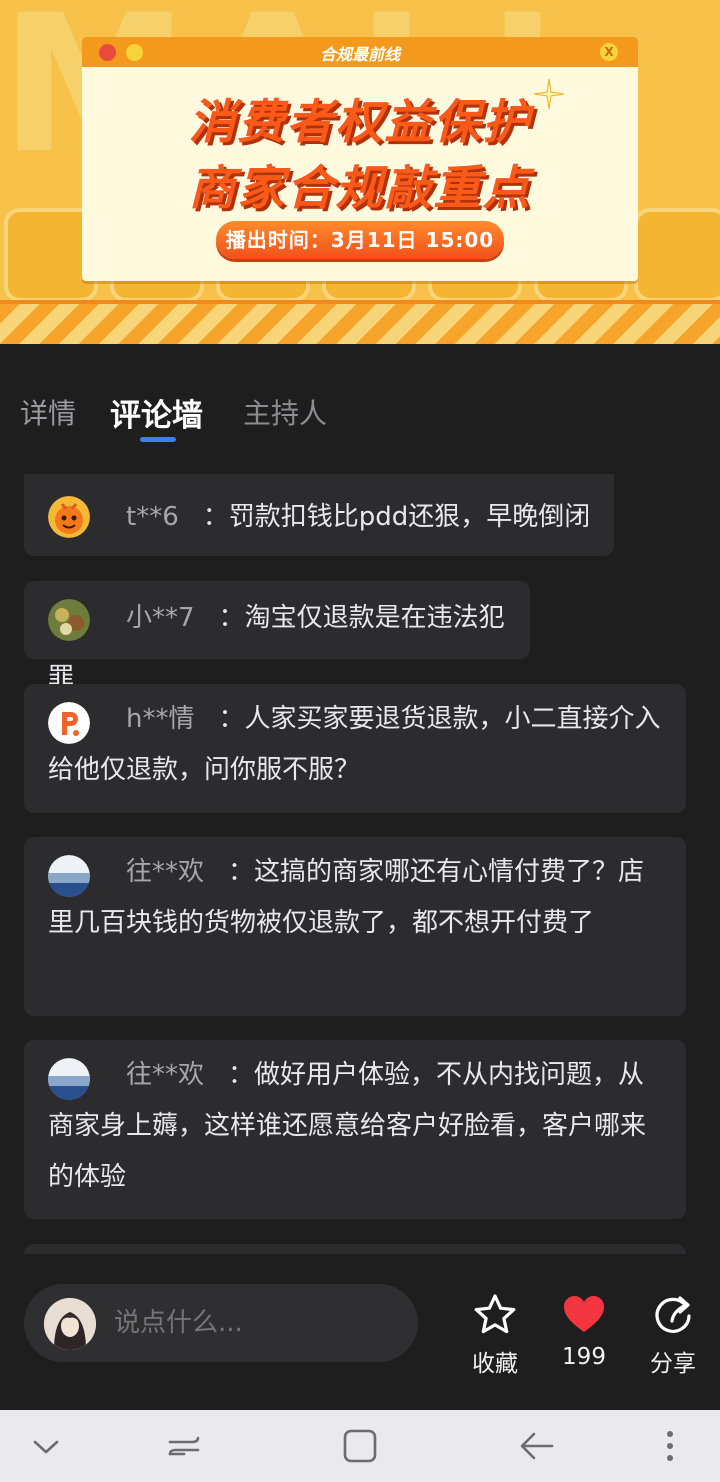  I want to click on bottom-action-bar: 收藏 199 分享, so click(360, 1332).